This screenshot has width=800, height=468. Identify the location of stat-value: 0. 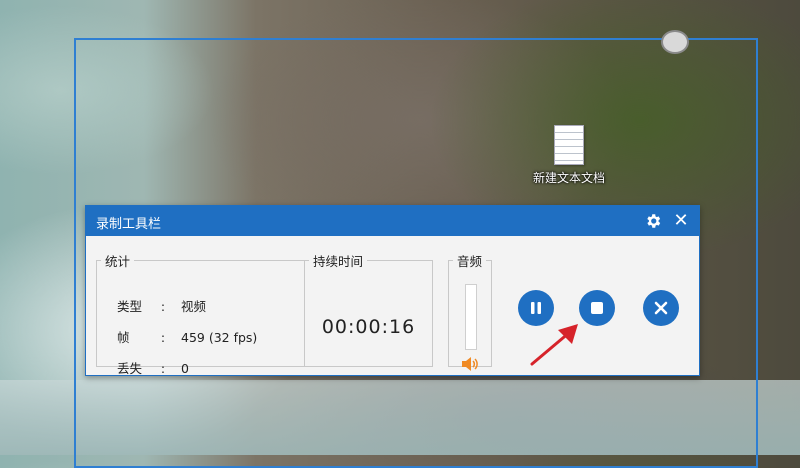
(185, 368).